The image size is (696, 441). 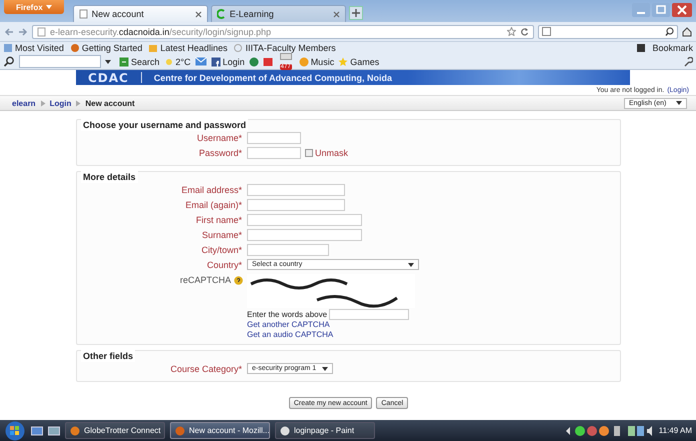 What do you see at coordinates (675, 430) in the screenshot?
I see `clock: 11:49 AM` at bounding box center [675, 430].